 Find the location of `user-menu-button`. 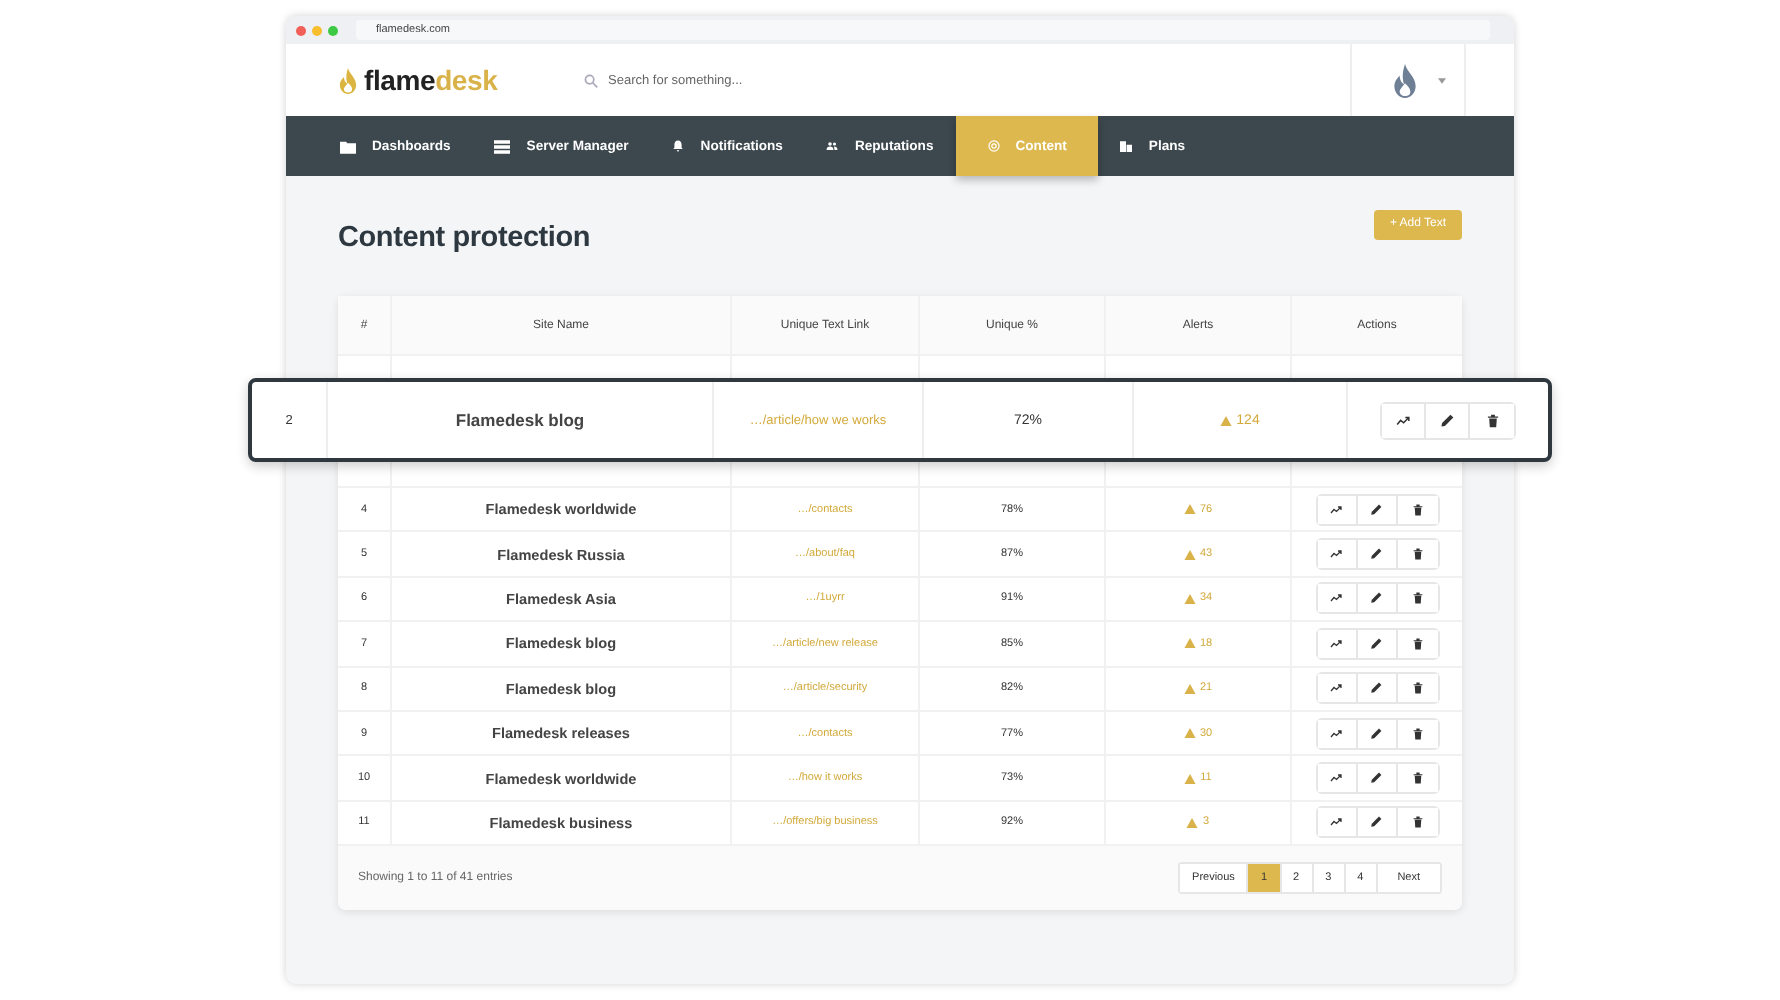

user-menu-button is located at coordinates (1408, 80).